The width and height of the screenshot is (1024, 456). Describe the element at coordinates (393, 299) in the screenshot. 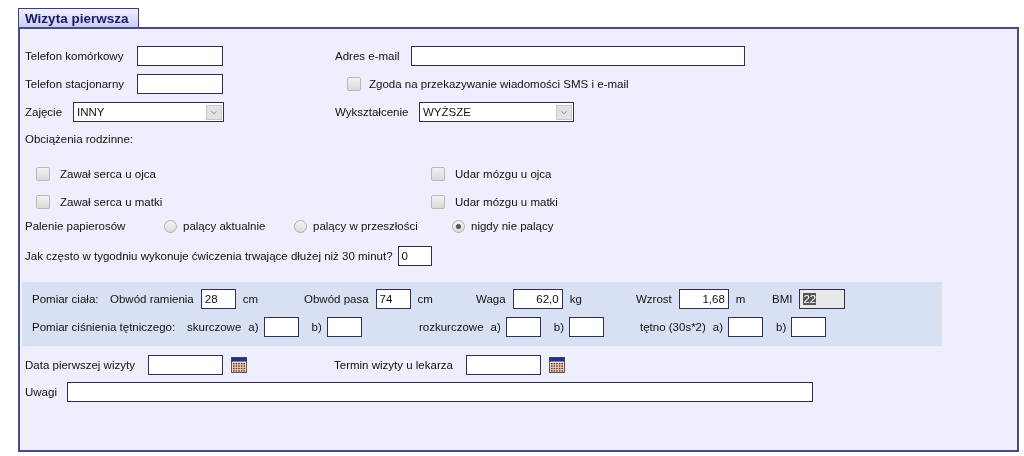

I see `input-field: 74` at that location.